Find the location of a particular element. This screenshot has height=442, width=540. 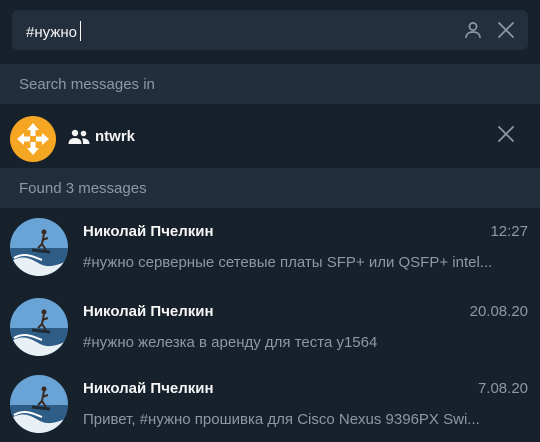

search-in-header: Search messages in is located at coordinates (270, 84).